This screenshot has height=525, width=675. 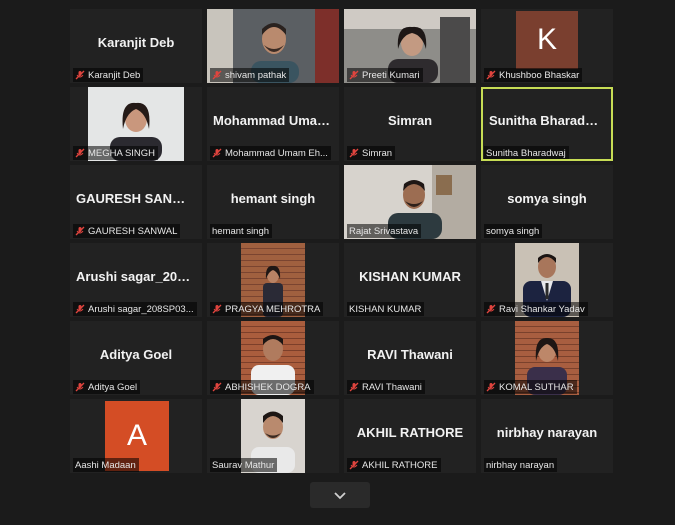 I want to click on participant-label-text: KISHAN KUMAR, so click(x=385, y=309).